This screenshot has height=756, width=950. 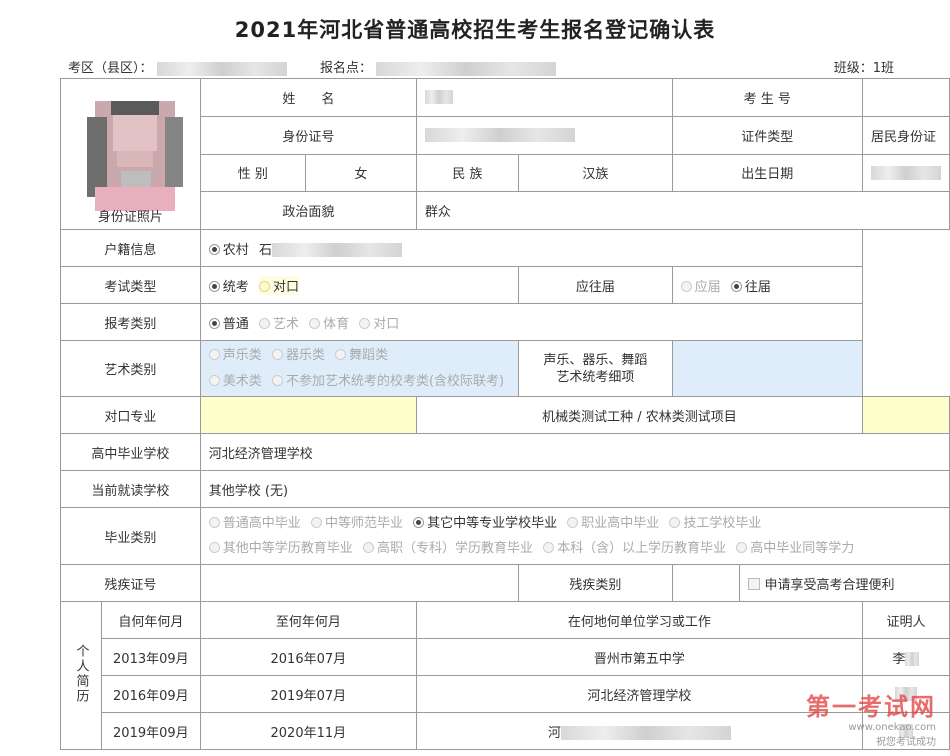 I want to click on grad-type-general-hs-radio, so click(x=214, y=522).